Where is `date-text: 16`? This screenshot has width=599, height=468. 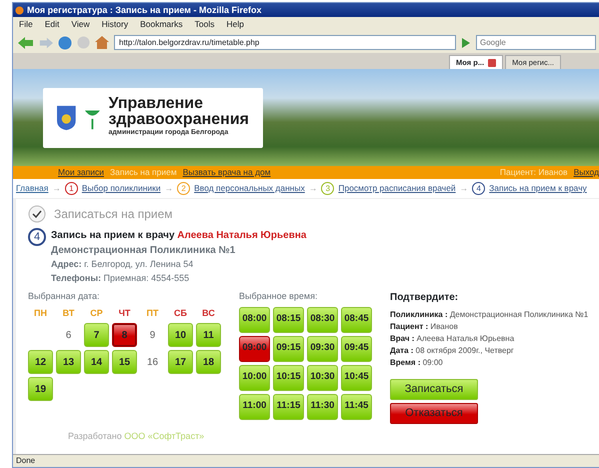
date-text: 16 is located at coordinates (153, 363).